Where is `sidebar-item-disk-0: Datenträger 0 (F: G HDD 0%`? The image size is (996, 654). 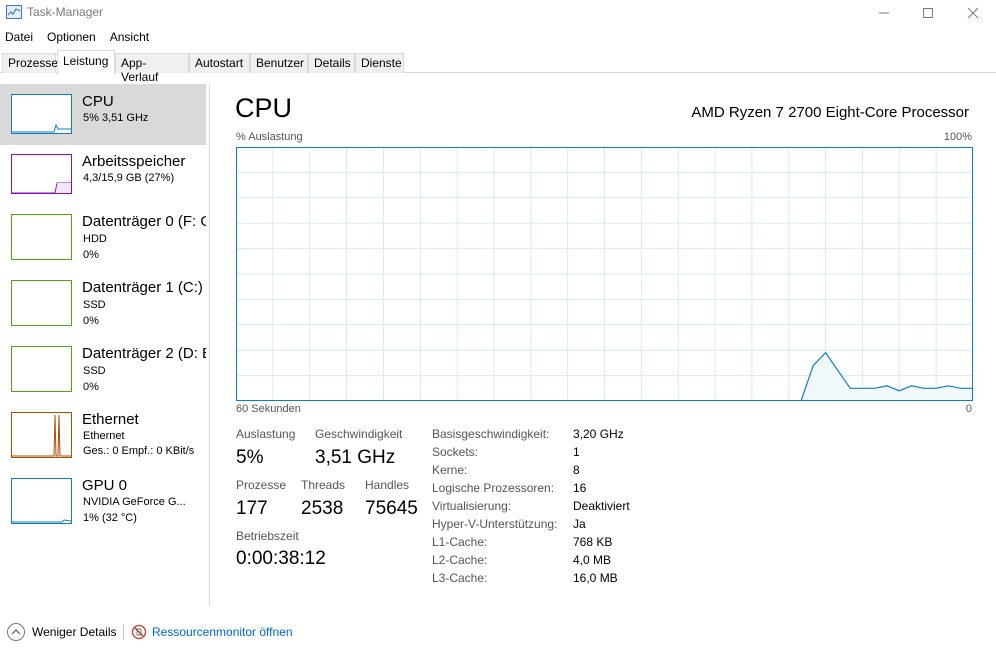
sidebar-item-disk-0: Datenträger 0 (F: G HDD 0% is located at coordinates (103, 238).